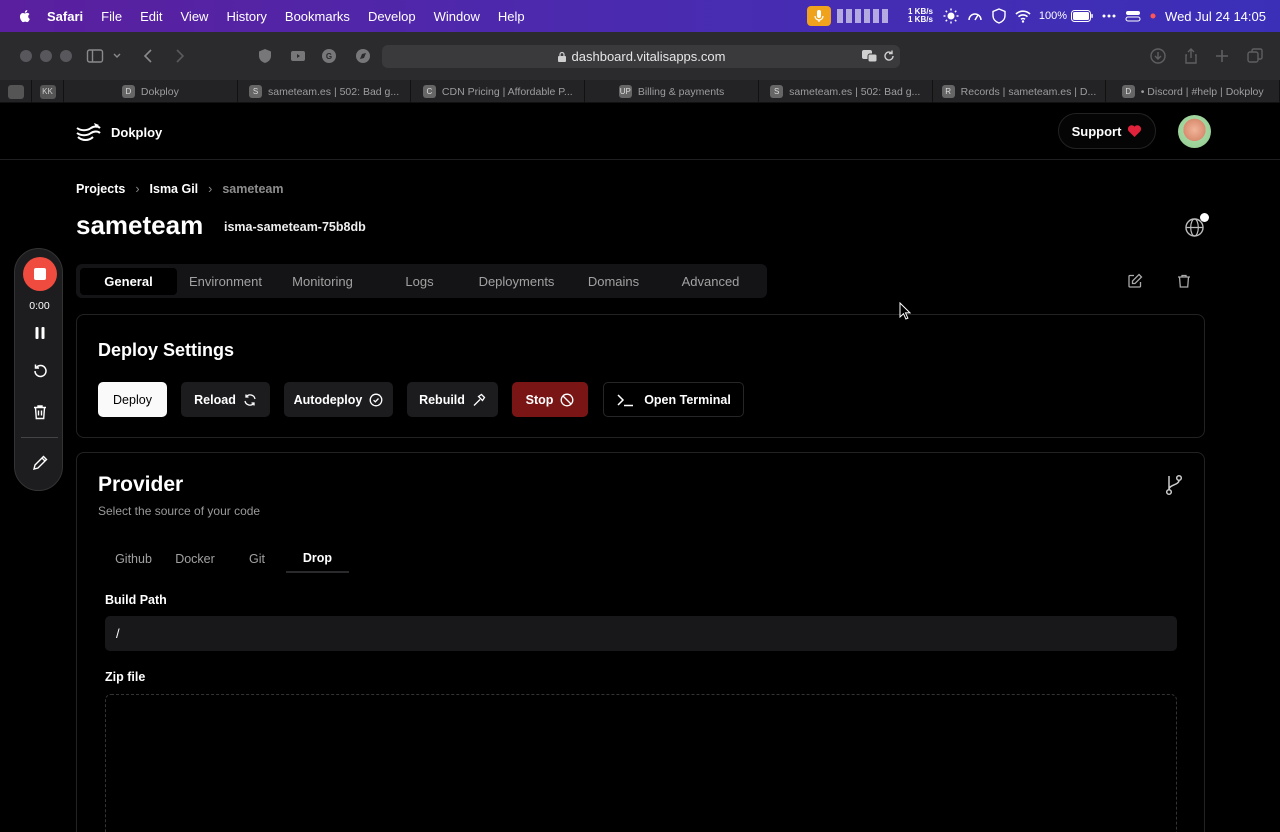  I want to click on refresh-icon, so click(250, 399).